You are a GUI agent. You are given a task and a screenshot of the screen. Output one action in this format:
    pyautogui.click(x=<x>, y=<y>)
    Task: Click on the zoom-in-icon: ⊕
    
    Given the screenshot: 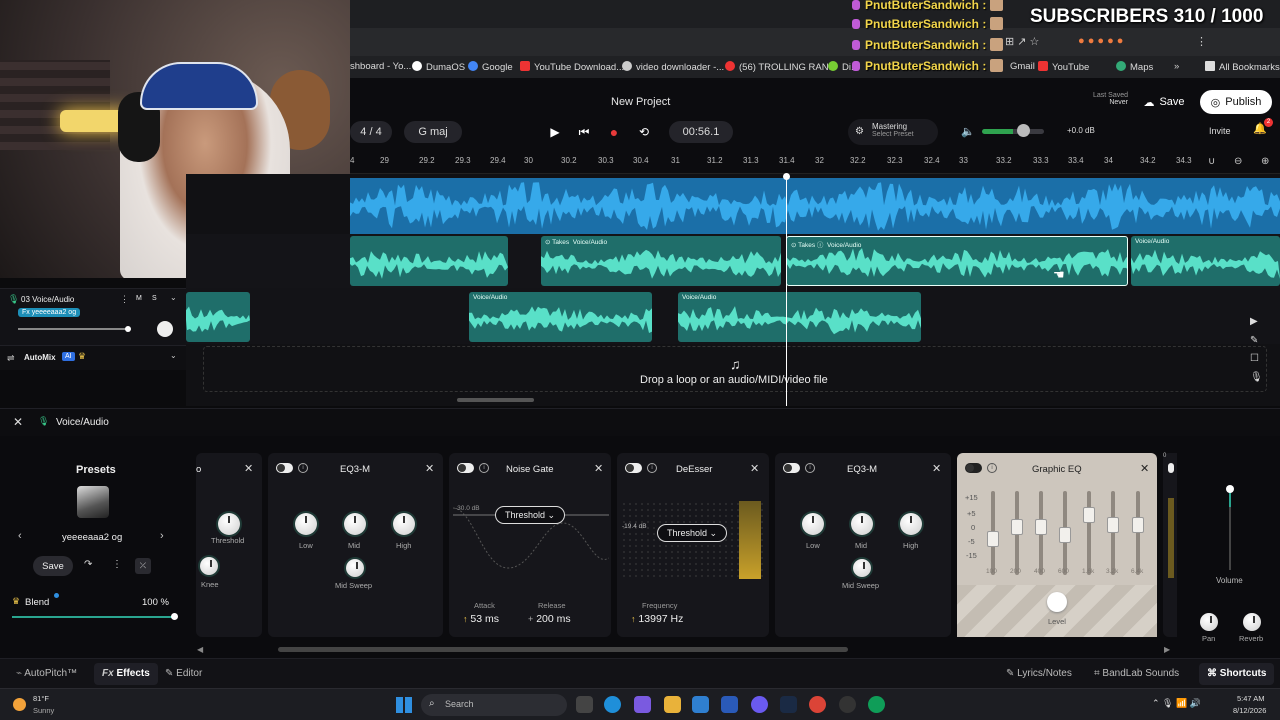 What is the action you would take?
    pyautogui.click(x=1265, y=161)
    